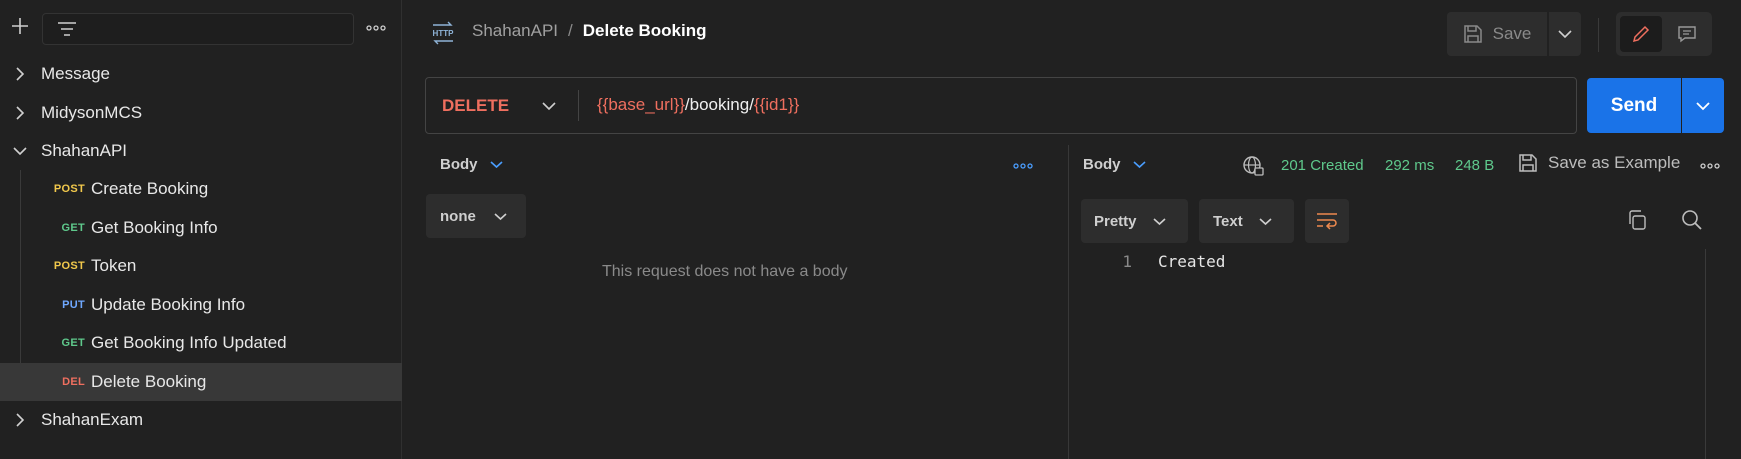  I want to click on save-label: Save, so click(1512, 33).